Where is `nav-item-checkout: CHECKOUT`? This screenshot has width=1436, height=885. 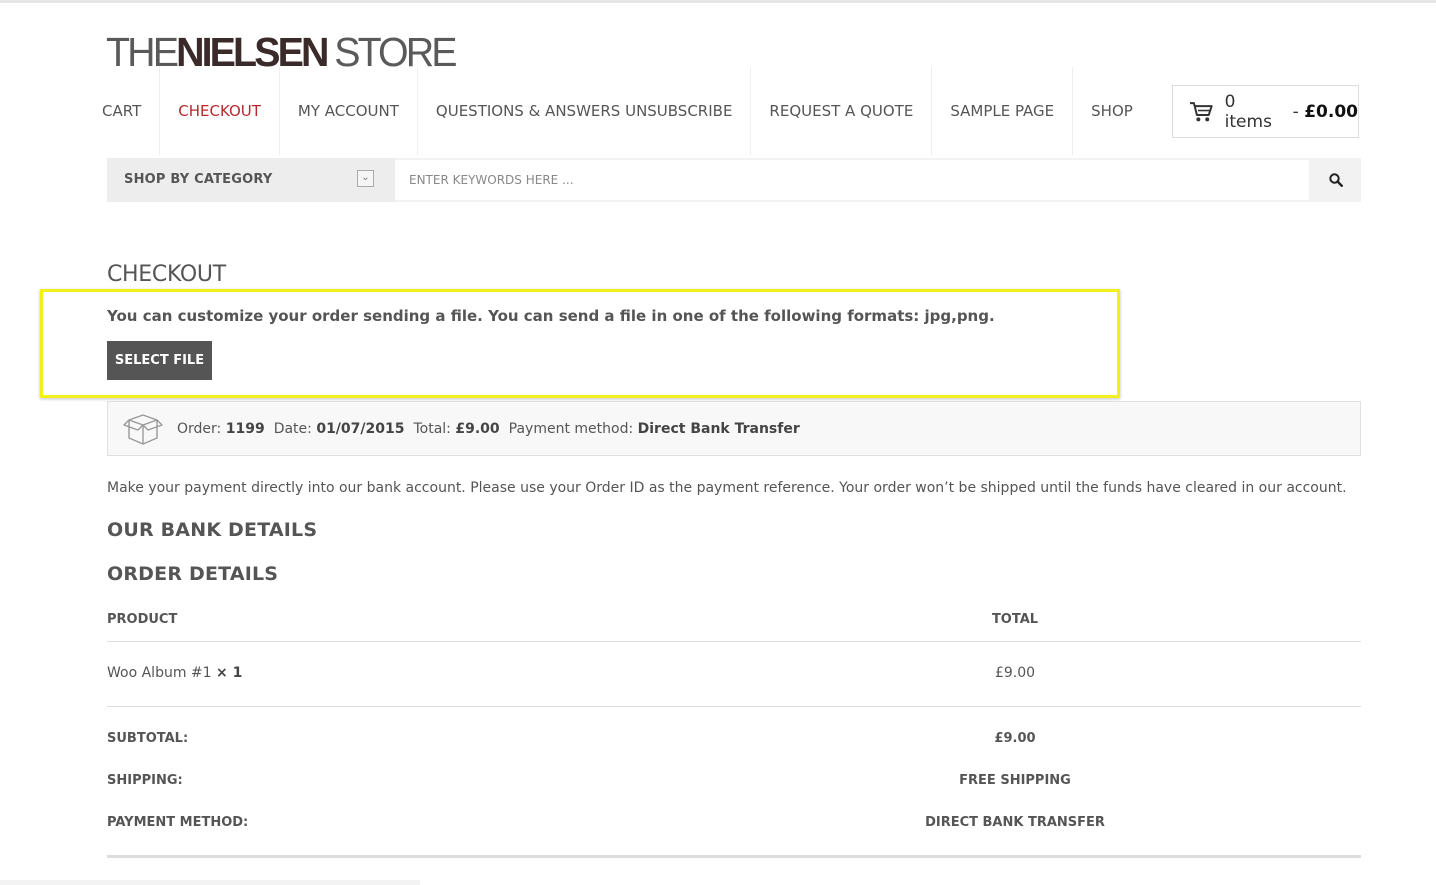 nav-item-checkout: CHECKOUT is located at coordinates (219, 111).